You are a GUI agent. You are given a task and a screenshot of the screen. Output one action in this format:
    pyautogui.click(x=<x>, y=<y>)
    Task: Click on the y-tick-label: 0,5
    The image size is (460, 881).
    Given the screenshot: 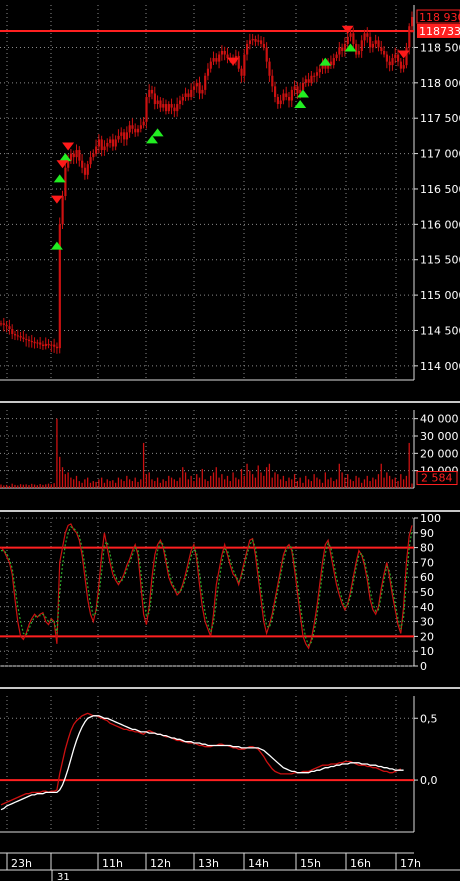 What is the action you would take?
    pyautogui.click(x=429, y=718)
    